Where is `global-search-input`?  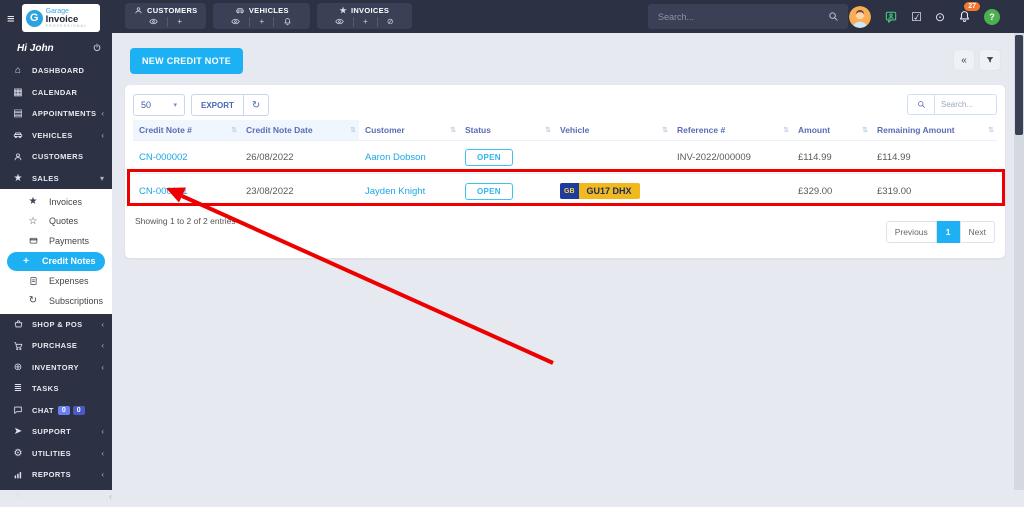 global-search-input is located at coordinates (738, 17).